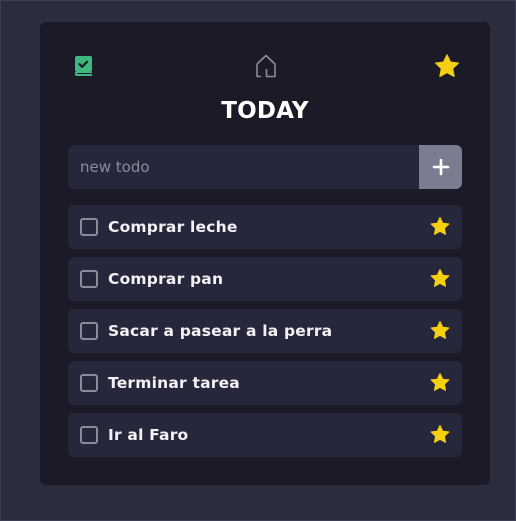  Describe the element at coordinates (173, 227) in the screenshot. I see `todo-label: Comprar leche` at that location.